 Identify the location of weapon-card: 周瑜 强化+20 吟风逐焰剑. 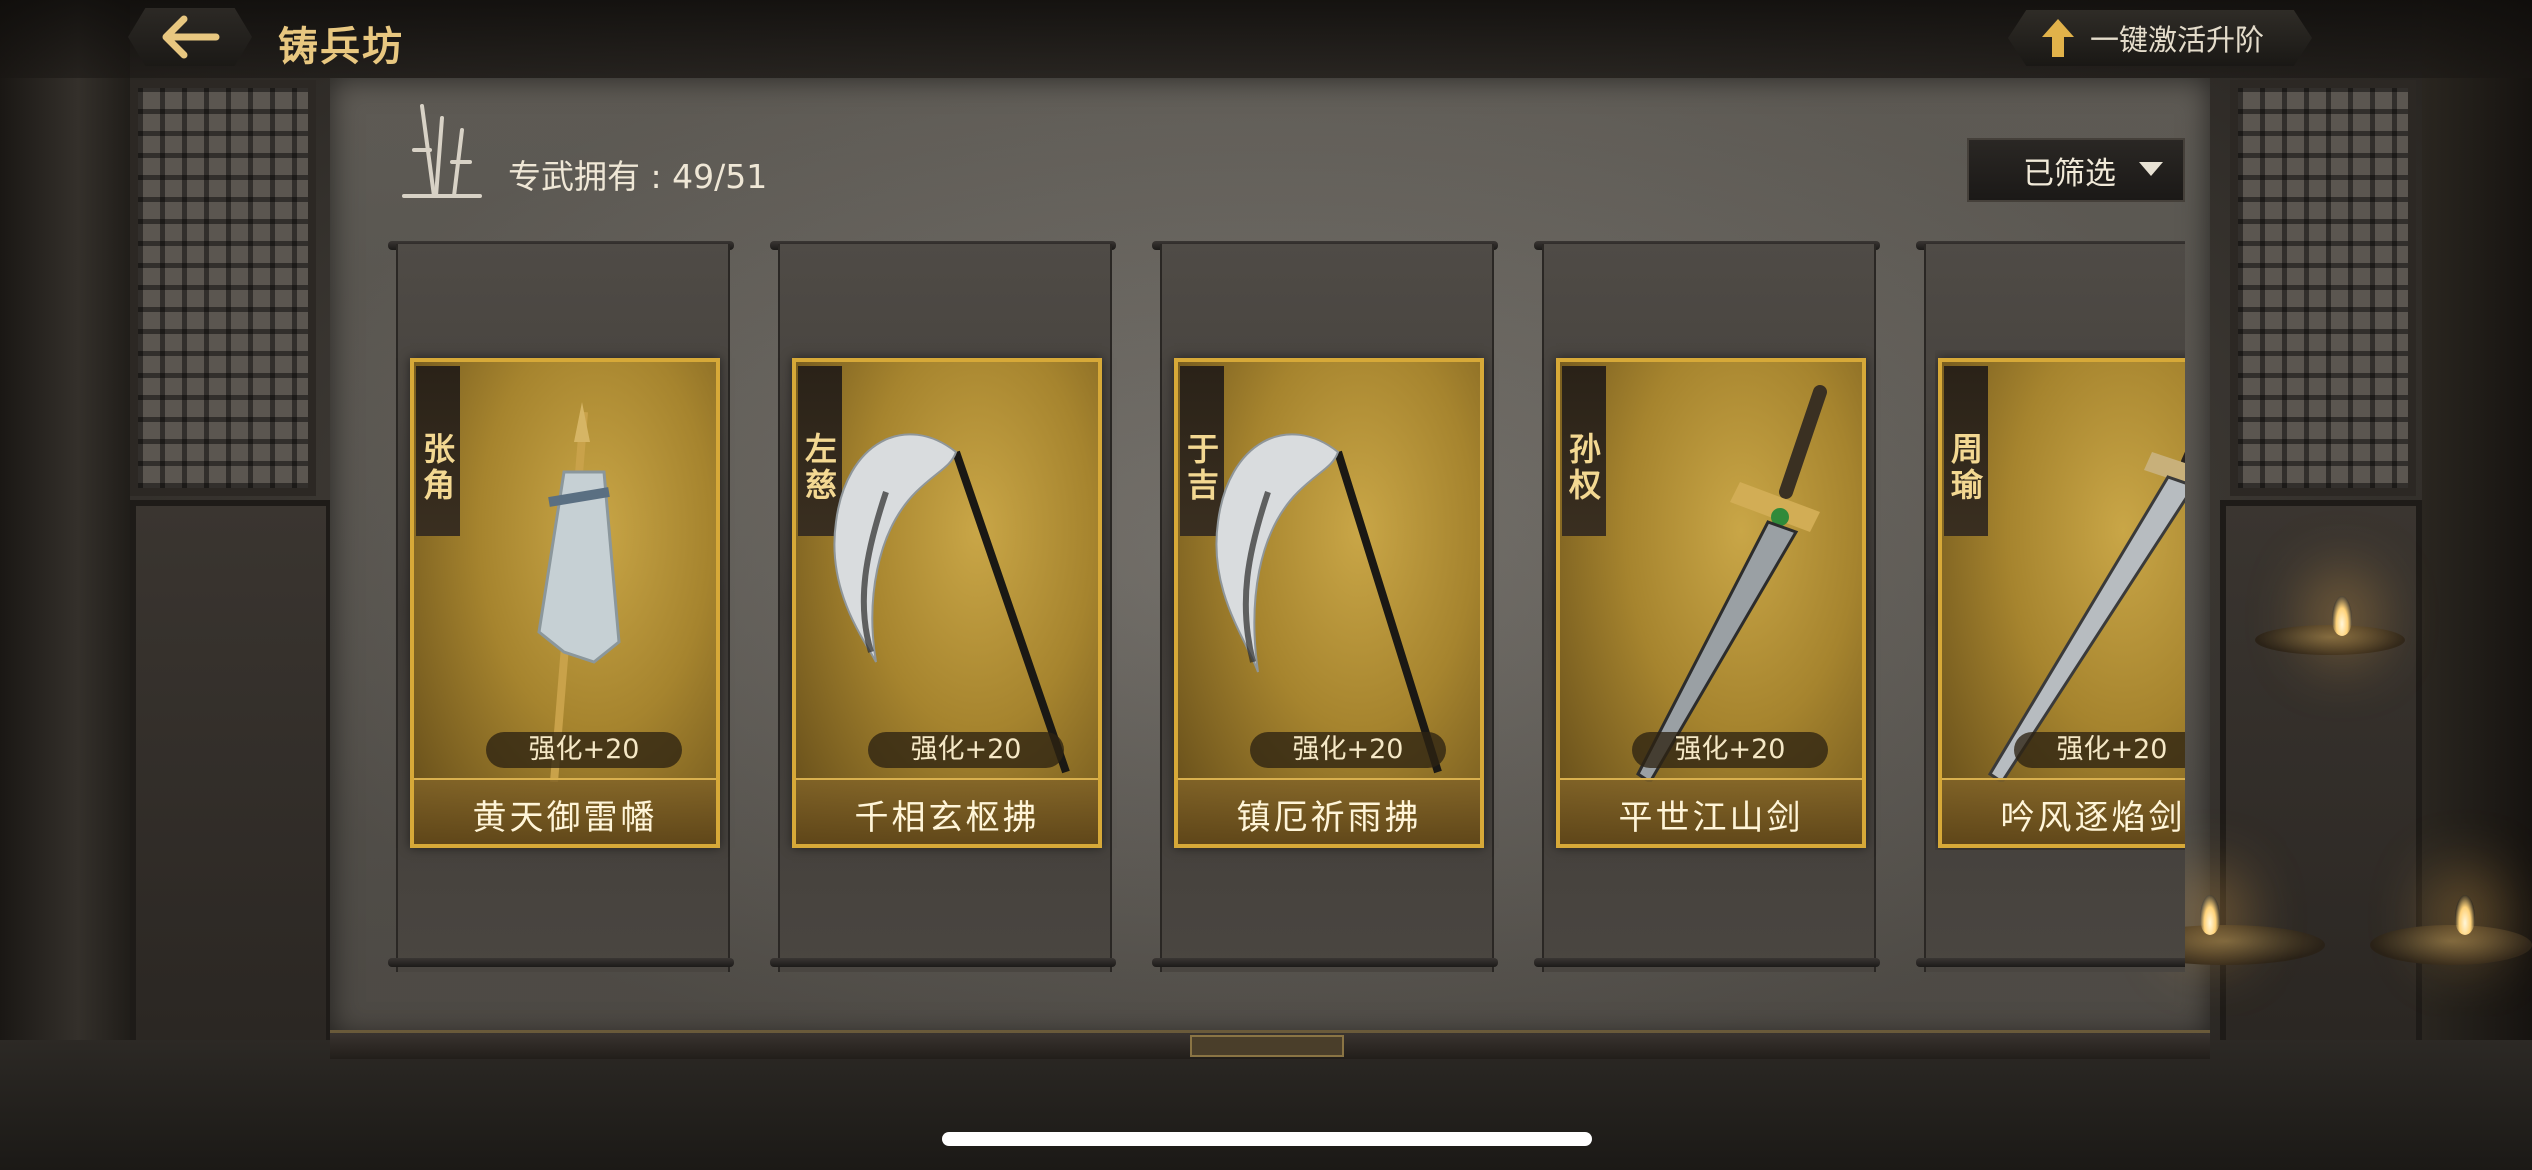
(2061, 603).